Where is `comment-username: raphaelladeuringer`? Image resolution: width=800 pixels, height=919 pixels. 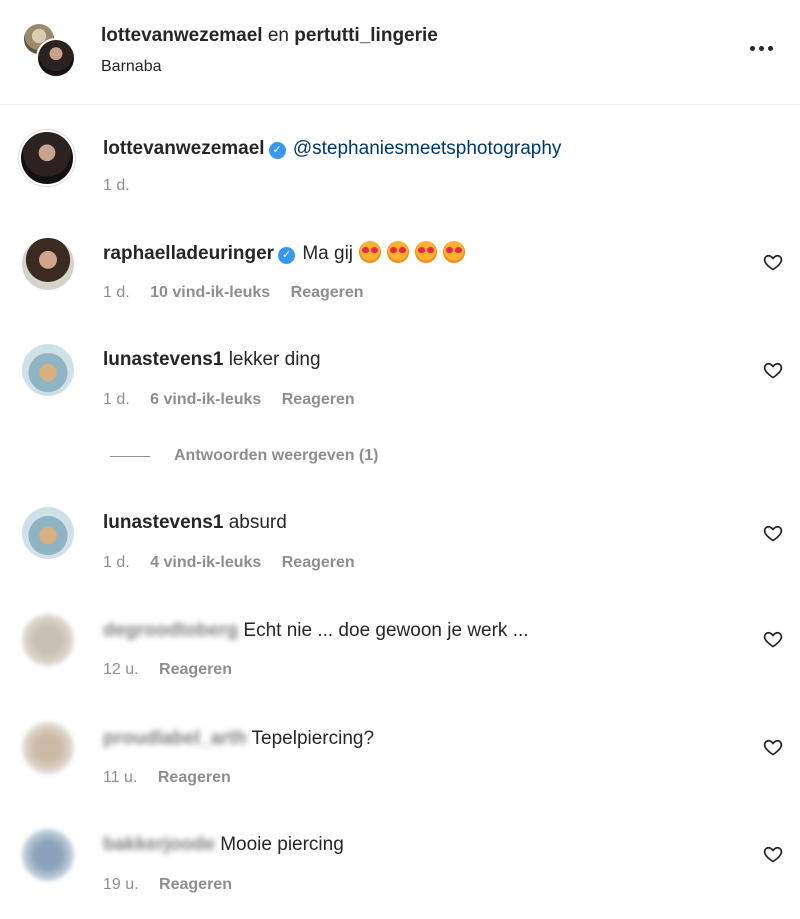
comment-username: raphaelladeuringer is located at coordinates (188, 253).